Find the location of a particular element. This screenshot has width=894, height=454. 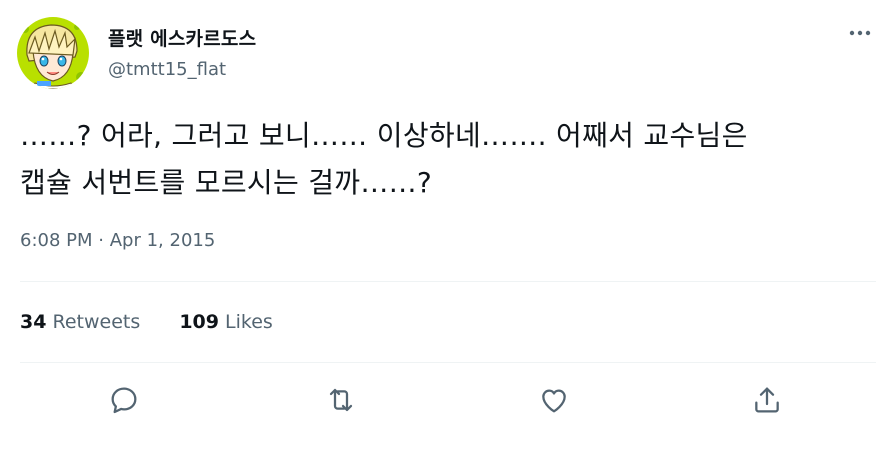

anime-character-avatar-icon is located at coordinates (53, 53).